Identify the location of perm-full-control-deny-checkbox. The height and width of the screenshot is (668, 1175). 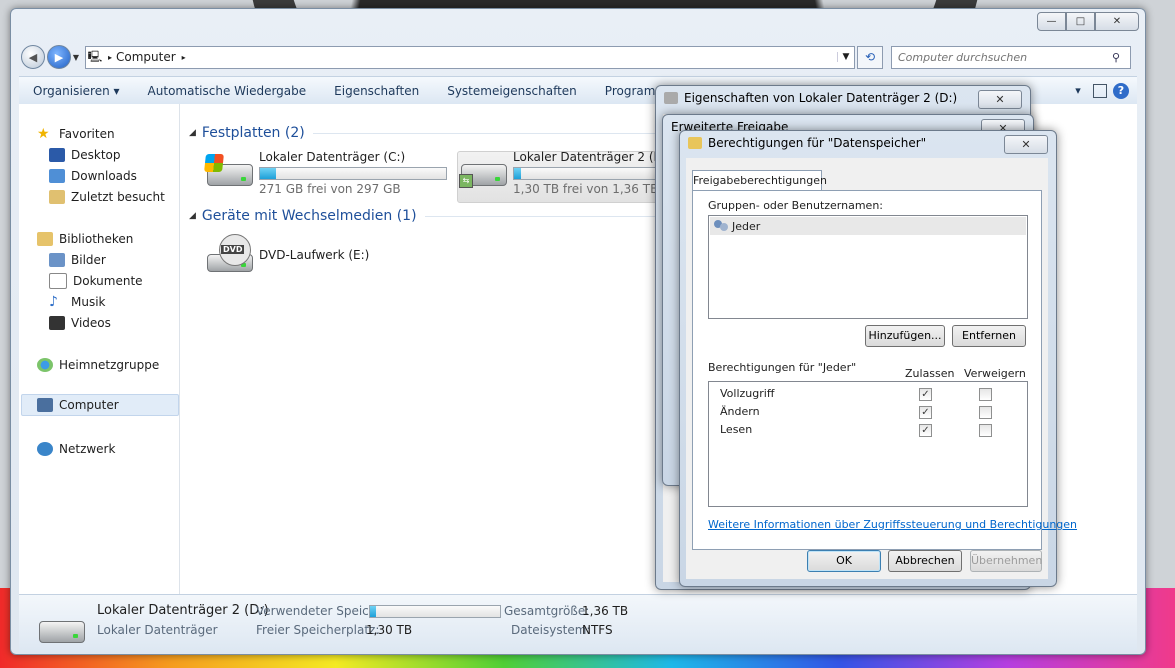
(985, 394).